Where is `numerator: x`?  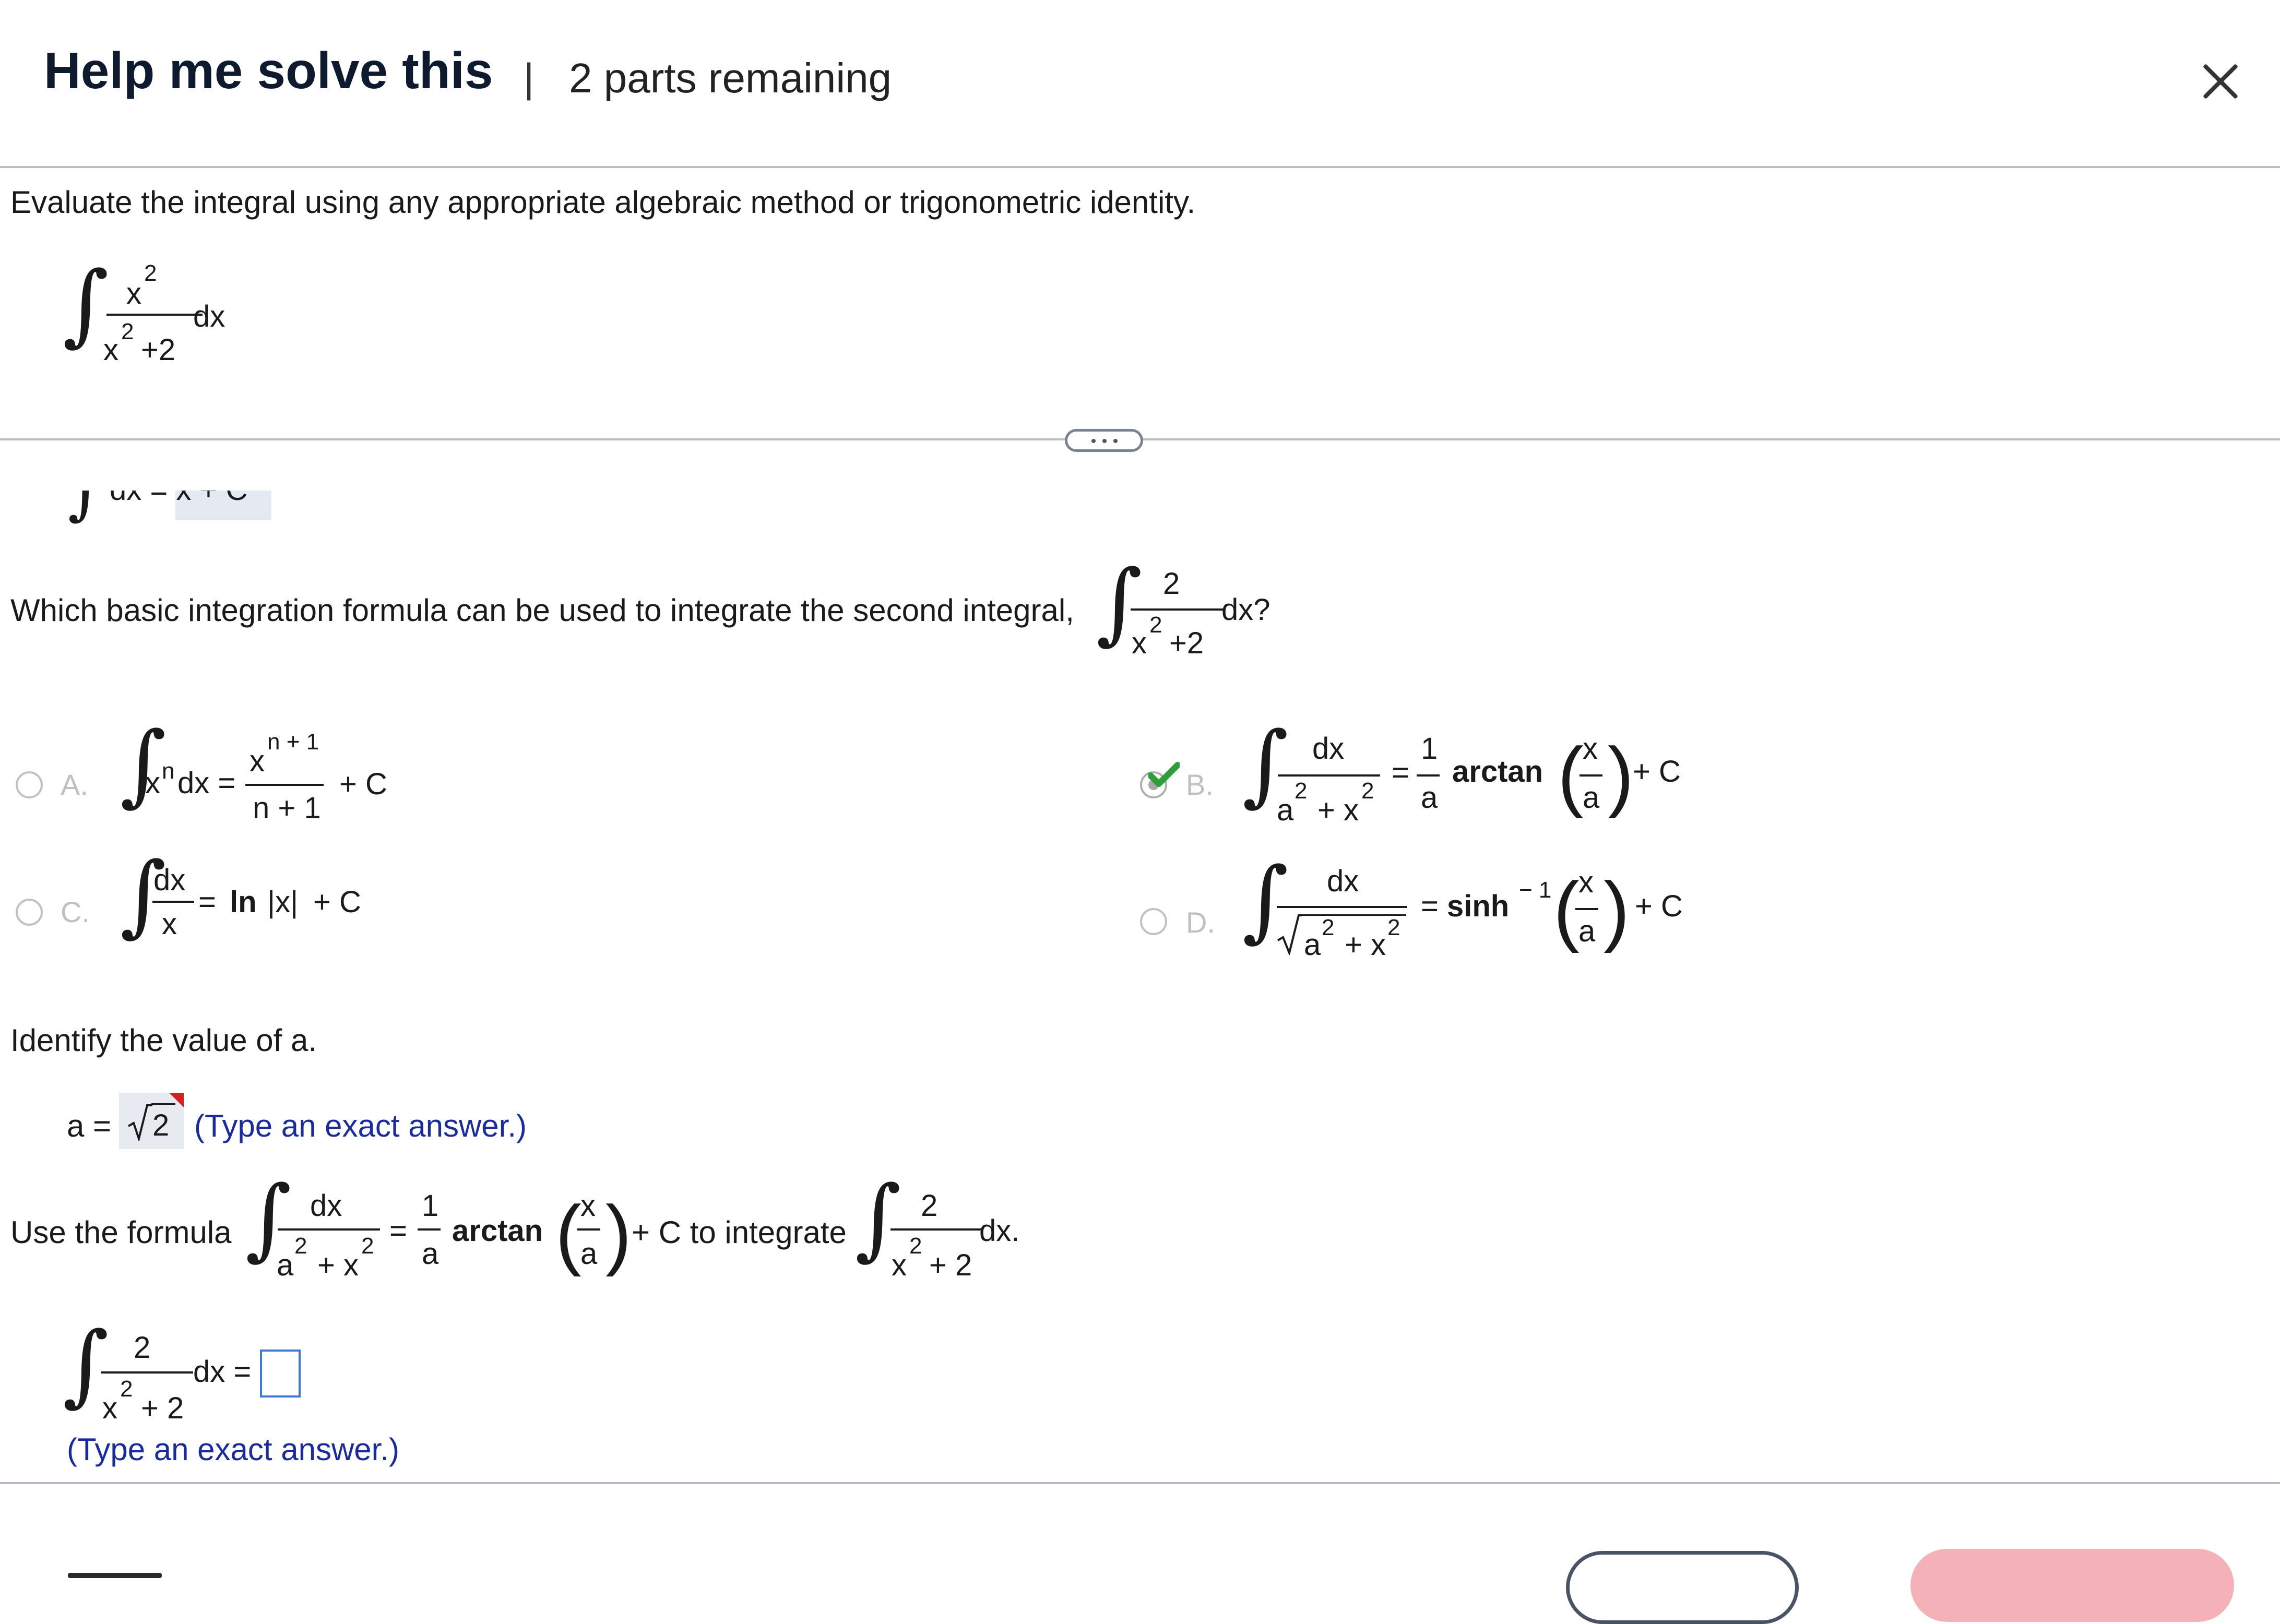 numerator: x is located at coordinates (133, 294).